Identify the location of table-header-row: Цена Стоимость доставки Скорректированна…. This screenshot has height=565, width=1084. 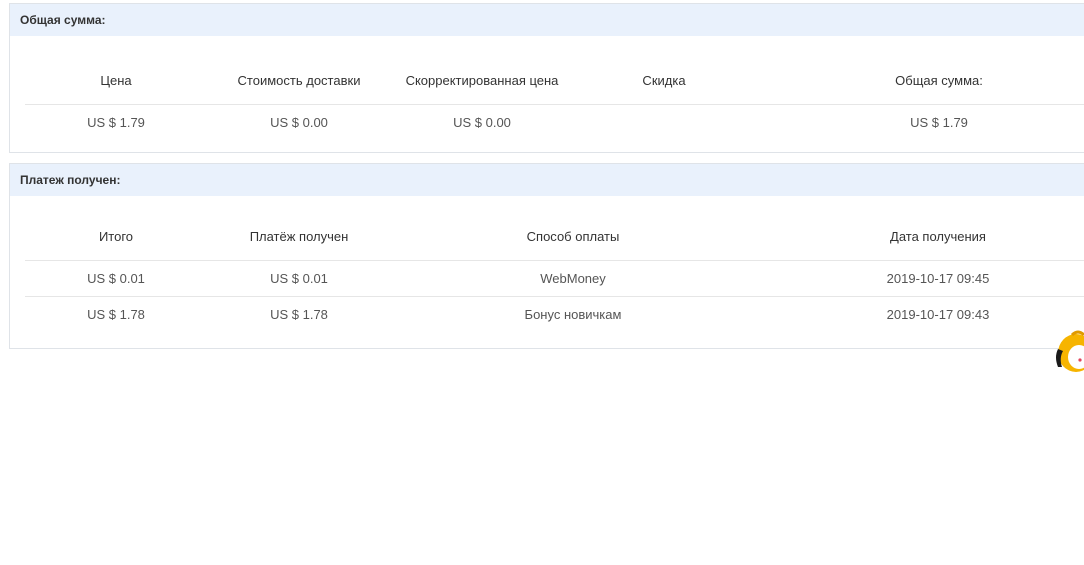
(554, 72).